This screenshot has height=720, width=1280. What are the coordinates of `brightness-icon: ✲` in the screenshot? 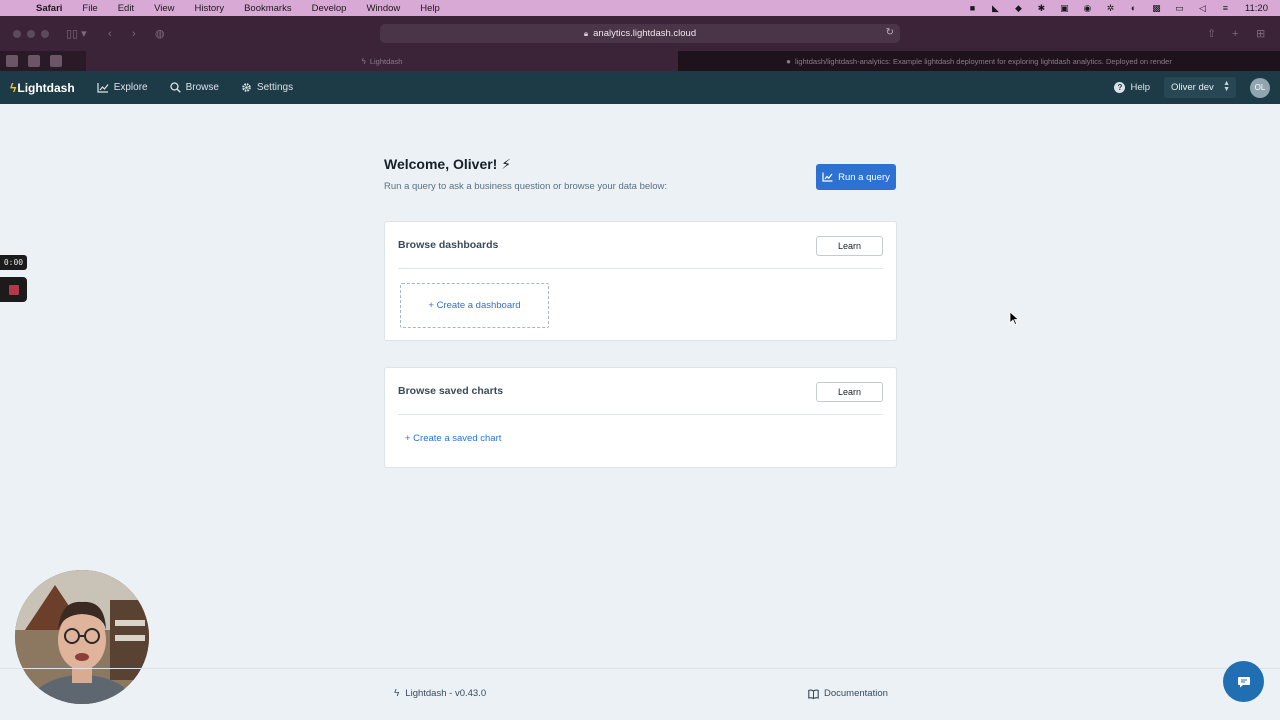 It's located at (1110, 8).